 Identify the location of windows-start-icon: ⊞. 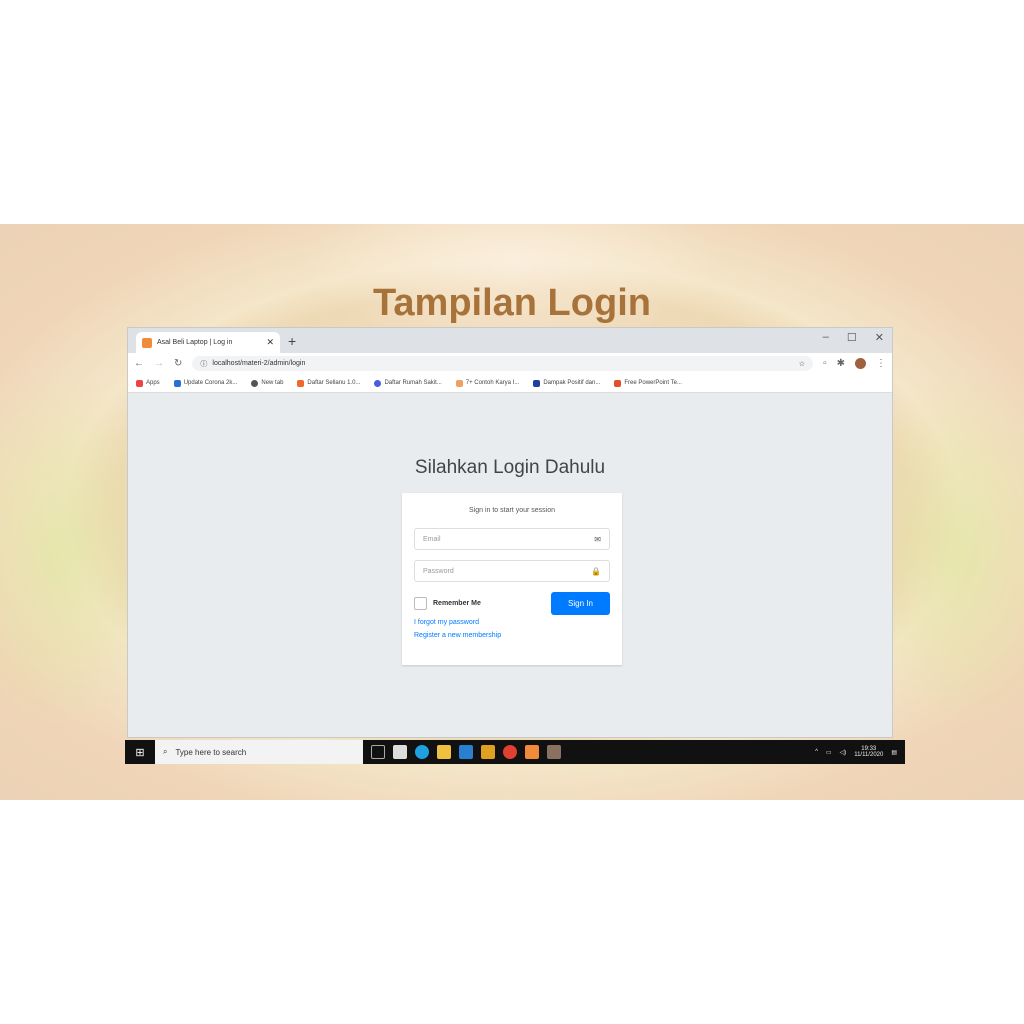
(140, 752).